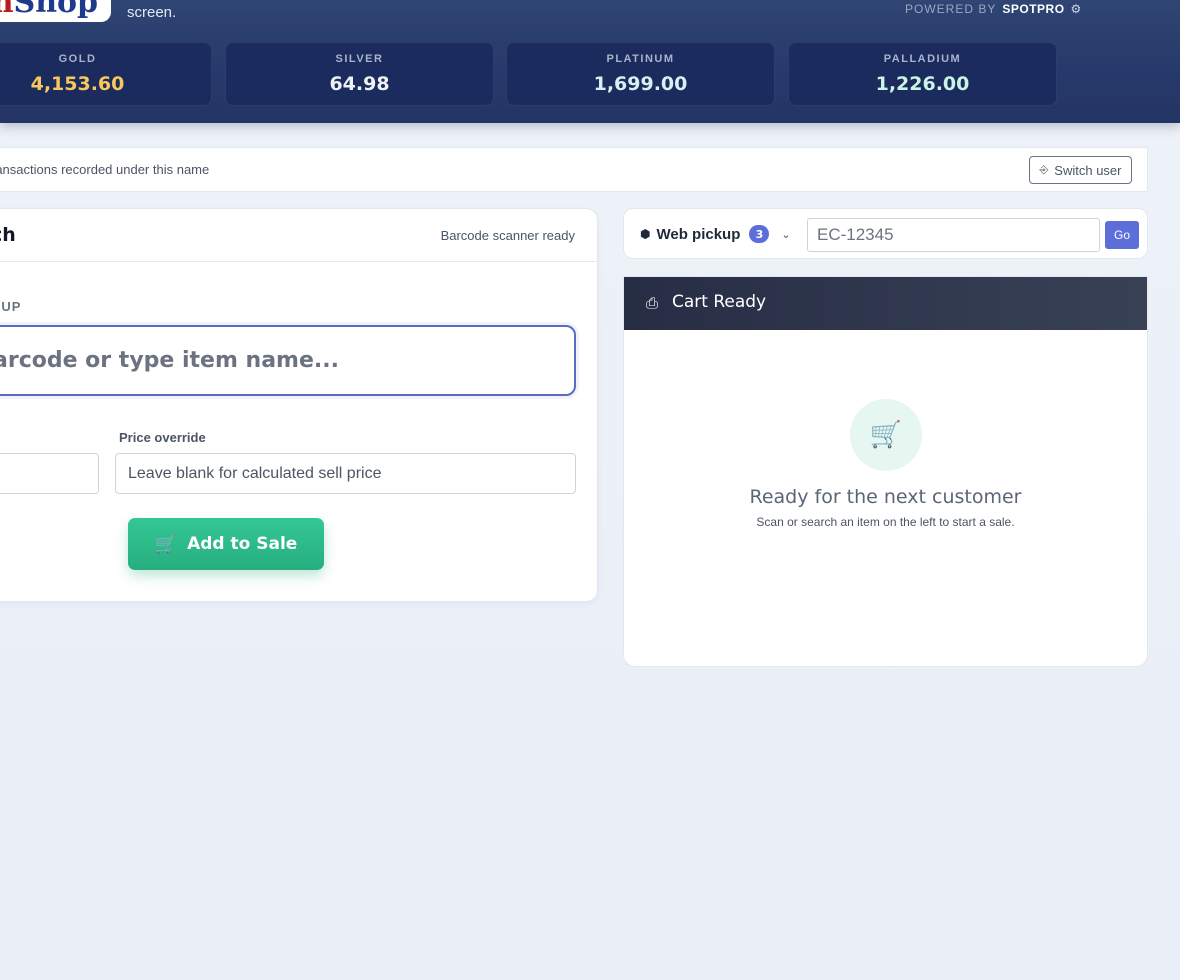 This screenshot has width=1180, height=980. Describe the element at coordinates (152, 12) in the screenshot. I see `header-subtitle: screen.` at that location.